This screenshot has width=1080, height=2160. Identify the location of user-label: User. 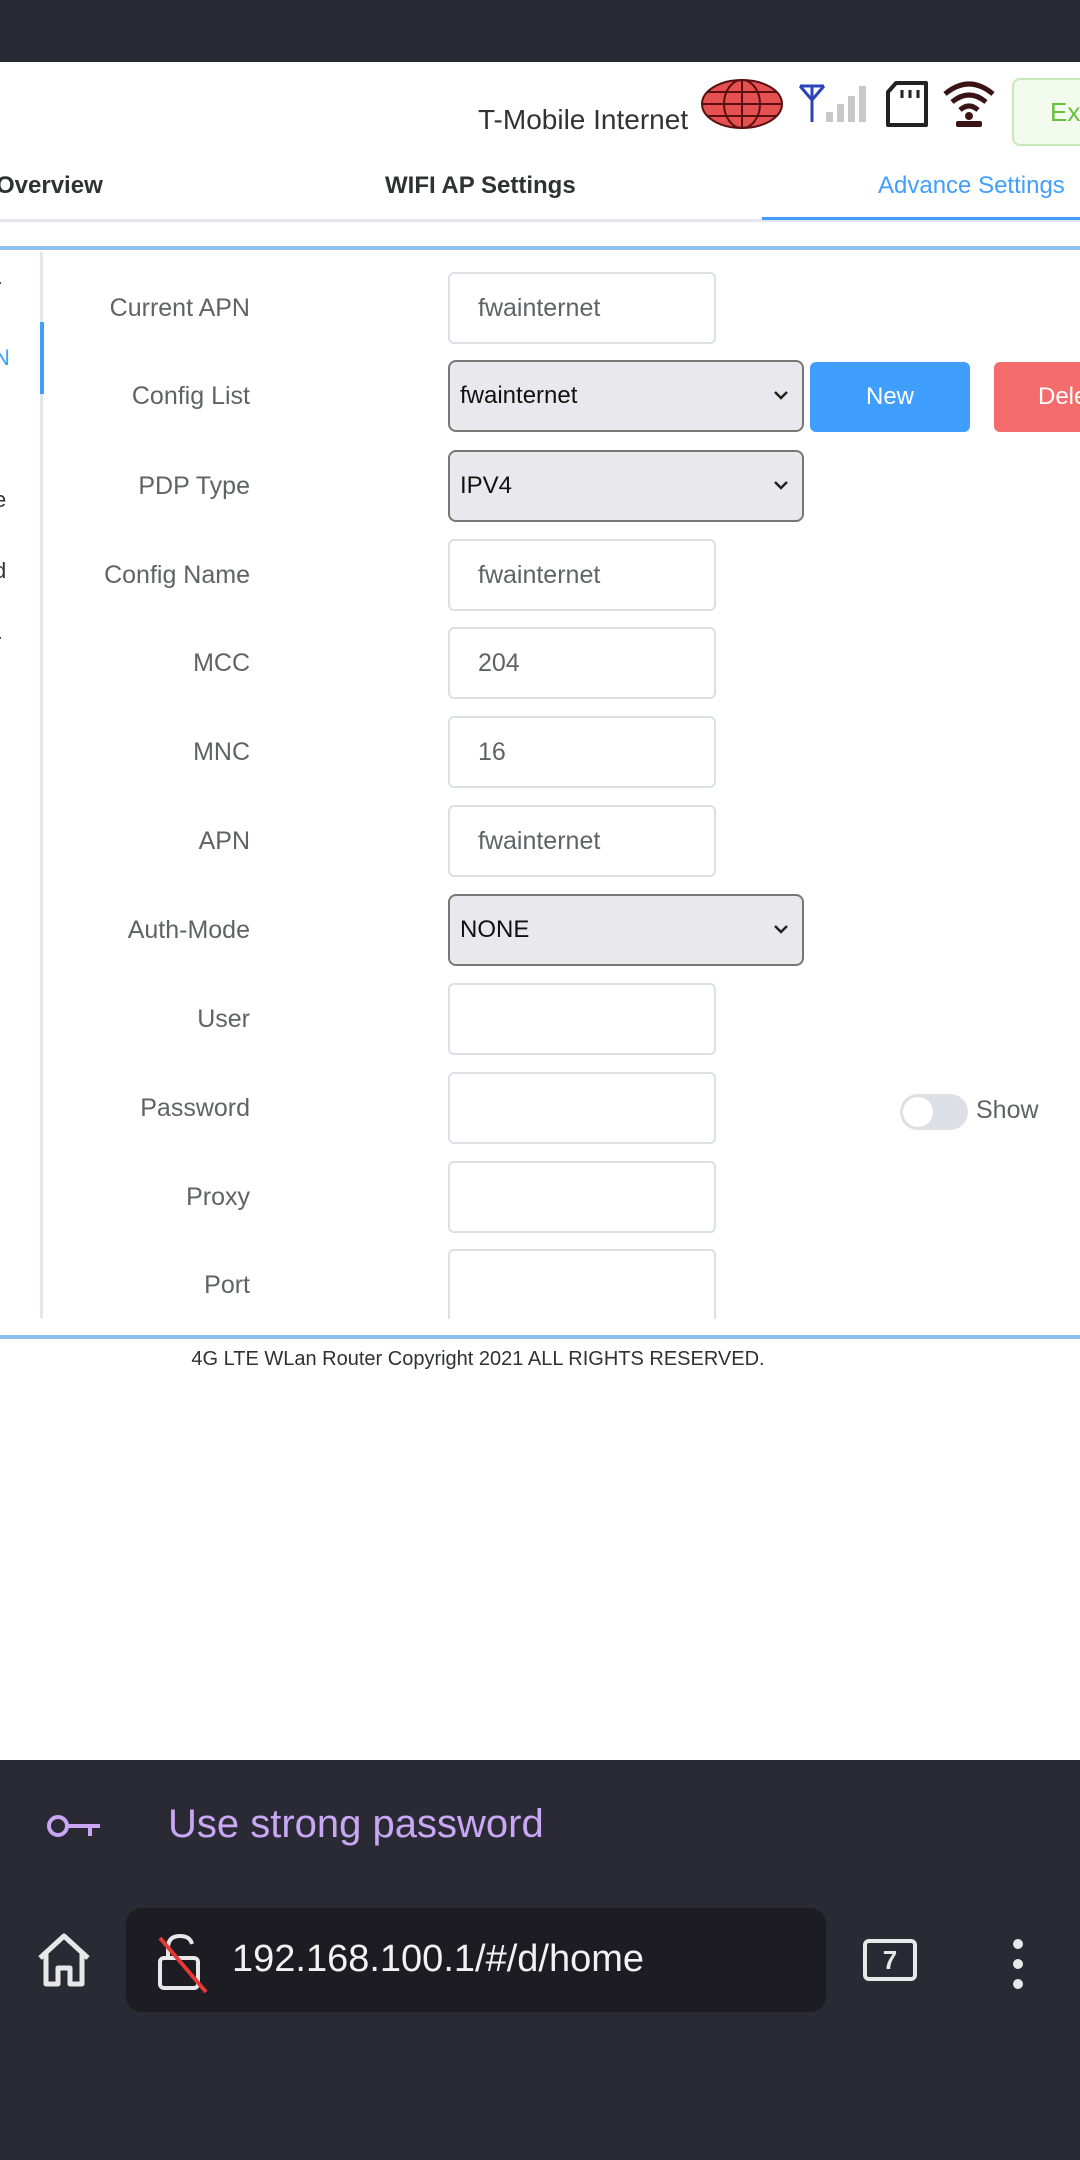
(223, 1019).